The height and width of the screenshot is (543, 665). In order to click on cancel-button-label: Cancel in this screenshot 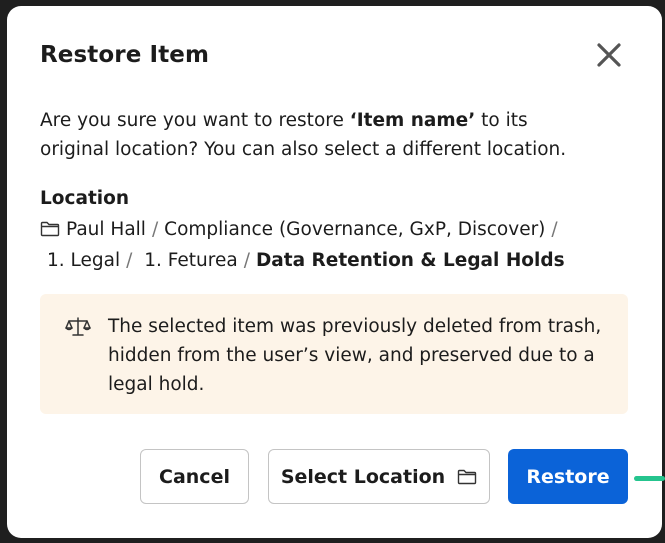, I will do `click(194, 476)`.